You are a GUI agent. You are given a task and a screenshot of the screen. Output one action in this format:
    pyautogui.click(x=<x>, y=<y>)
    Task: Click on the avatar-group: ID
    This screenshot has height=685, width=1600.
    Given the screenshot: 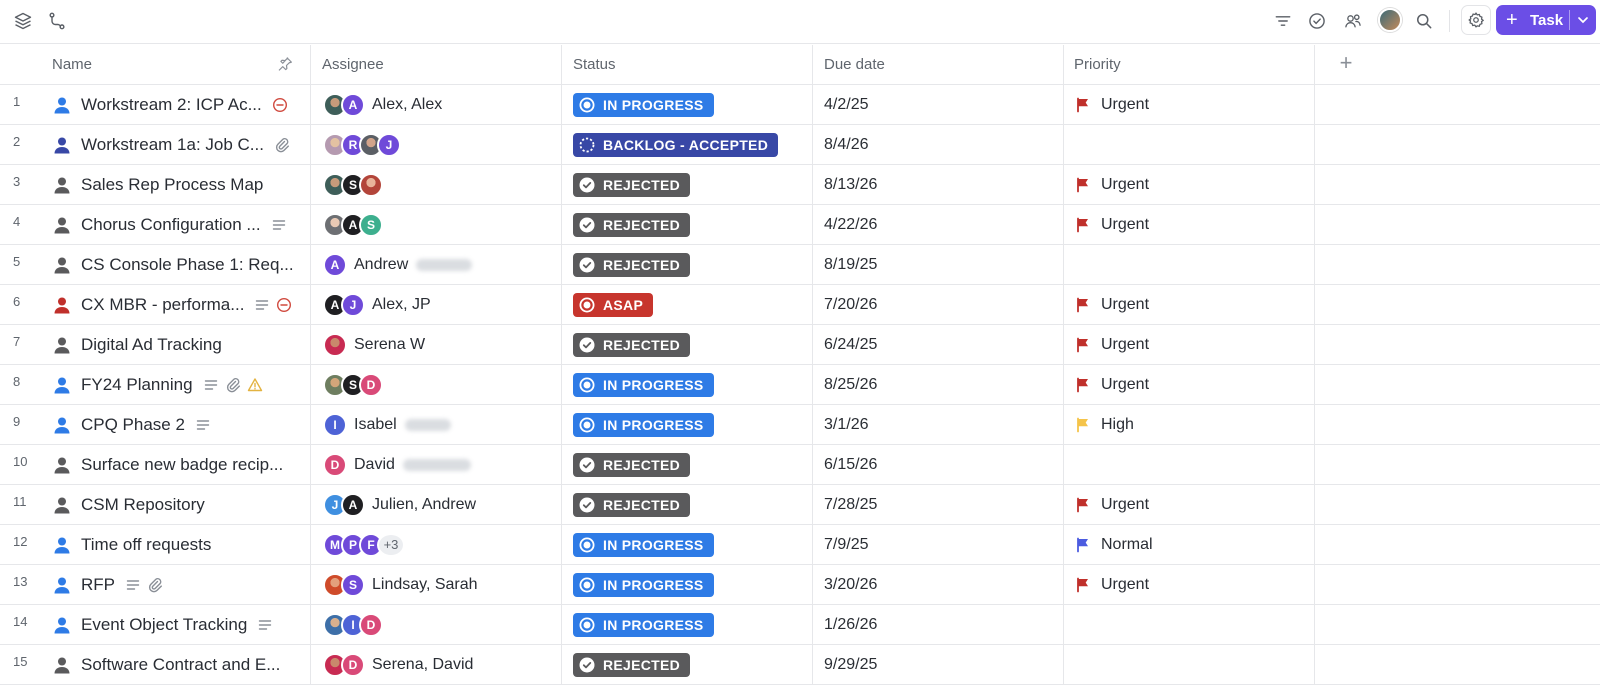 What is the action you would take?
    pyautogui.click(x=353, y=624)
    